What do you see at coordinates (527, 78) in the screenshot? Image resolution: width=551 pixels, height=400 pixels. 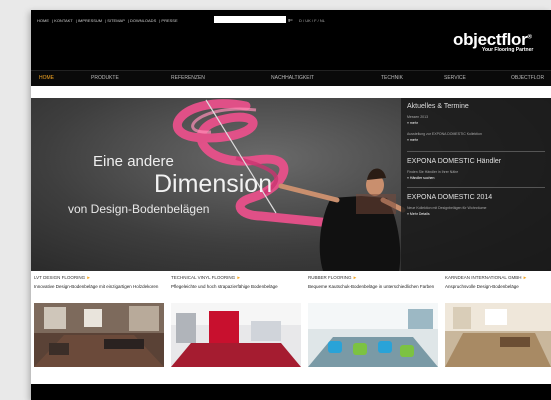 I see `nav-item-objectflor: OBJECTFLOR` at bounding box center [527, 78].